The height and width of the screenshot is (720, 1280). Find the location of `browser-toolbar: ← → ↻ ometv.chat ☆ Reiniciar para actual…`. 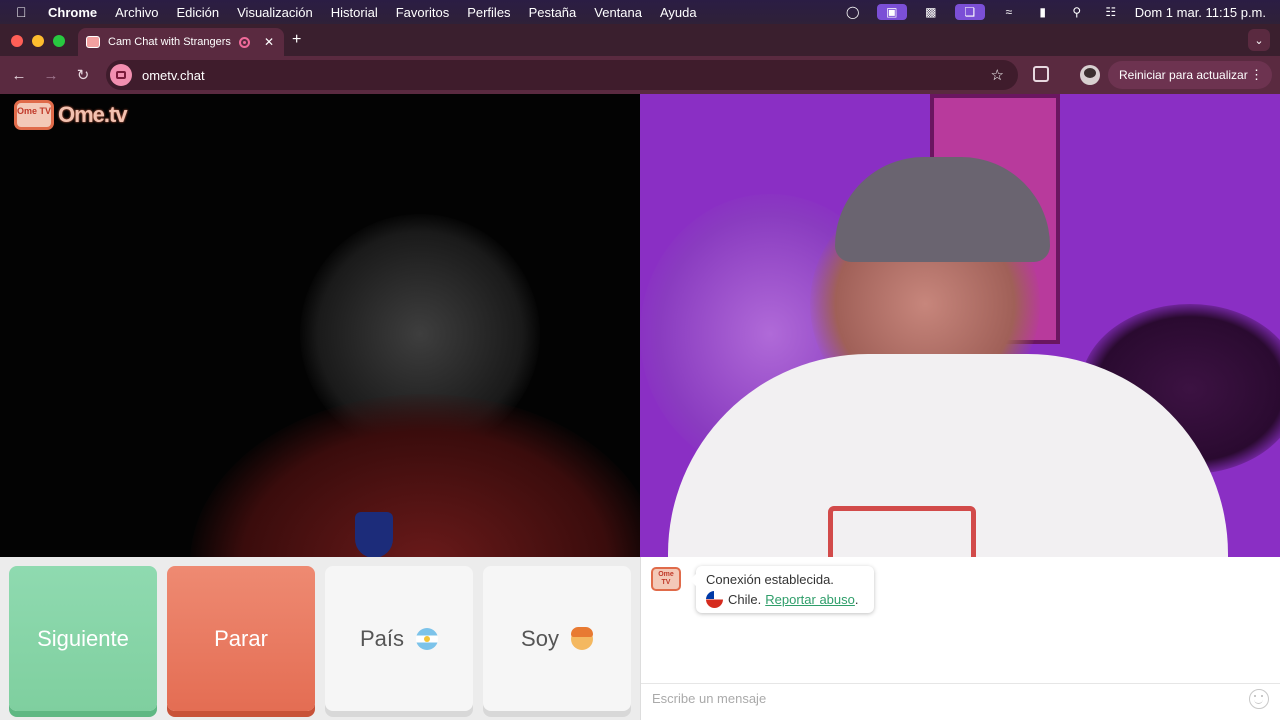

browser-toolbar: ← → ↻ ometv.chat ☆ Reiniciar para actual… is located at coordinates (640, 75).